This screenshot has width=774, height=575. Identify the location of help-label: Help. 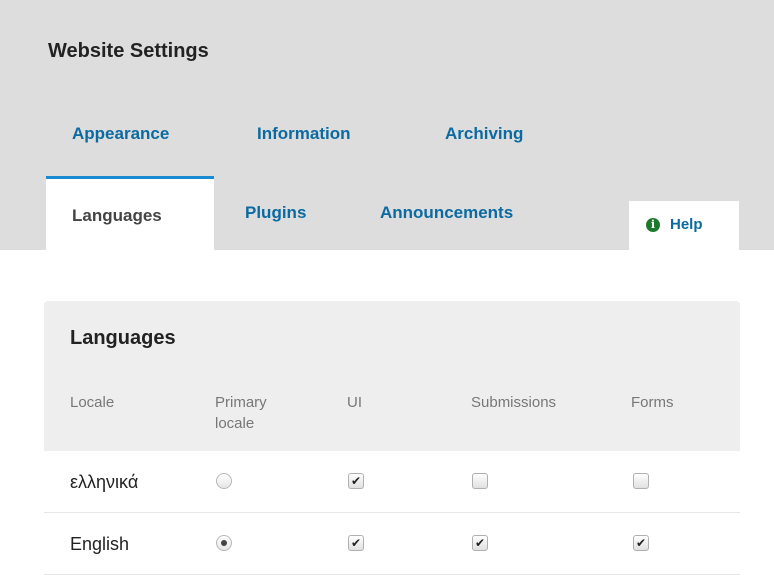
(686, 224).